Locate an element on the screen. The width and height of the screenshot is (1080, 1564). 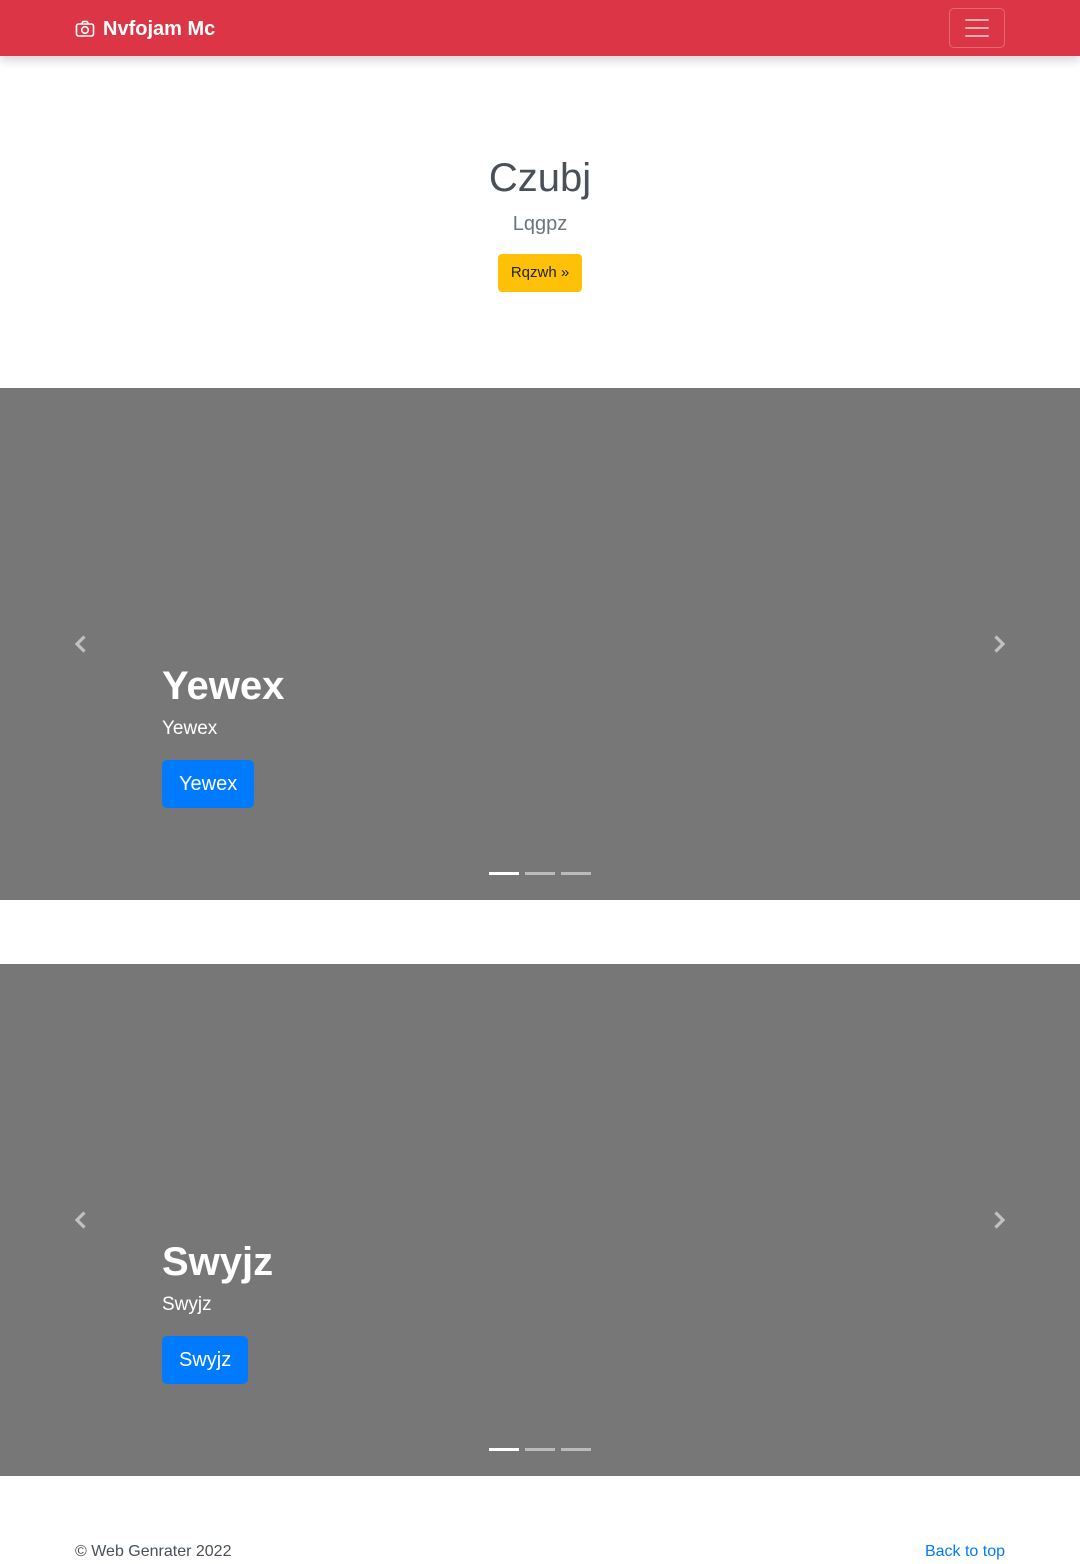
carousel-heading: Yewex is located at coordinates (223, 686).